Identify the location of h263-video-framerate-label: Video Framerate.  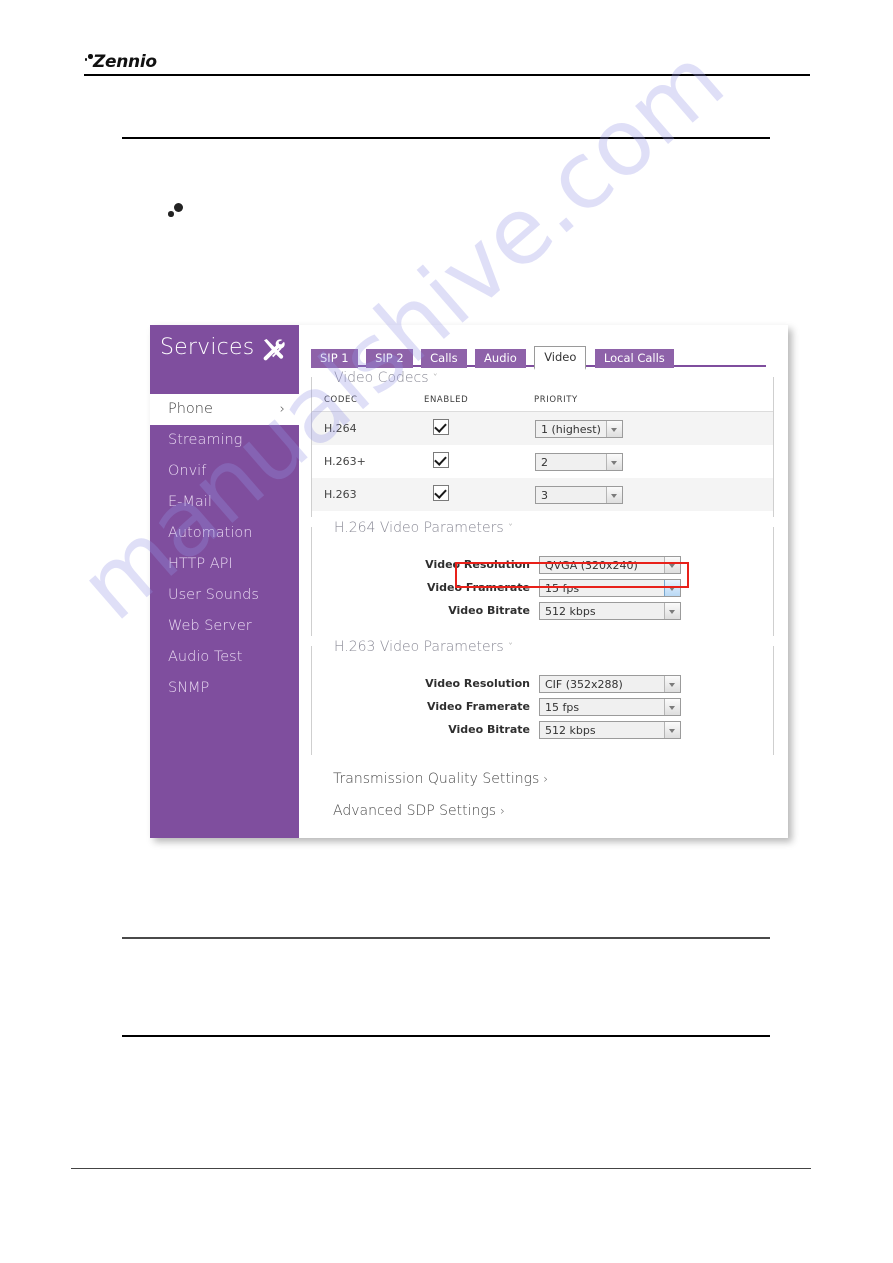
(478, 706).